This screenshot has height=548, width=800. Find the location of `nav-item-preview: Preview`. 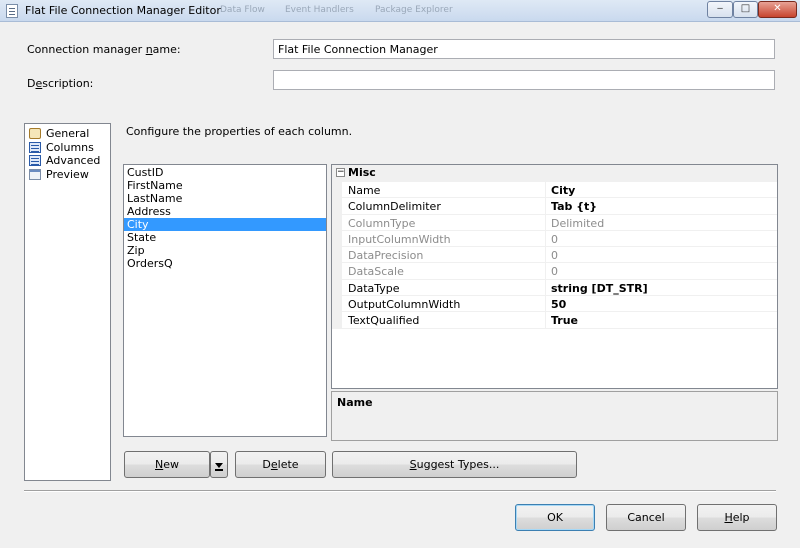

nav-item-preview: Preview is located at coordinates (67, 175).